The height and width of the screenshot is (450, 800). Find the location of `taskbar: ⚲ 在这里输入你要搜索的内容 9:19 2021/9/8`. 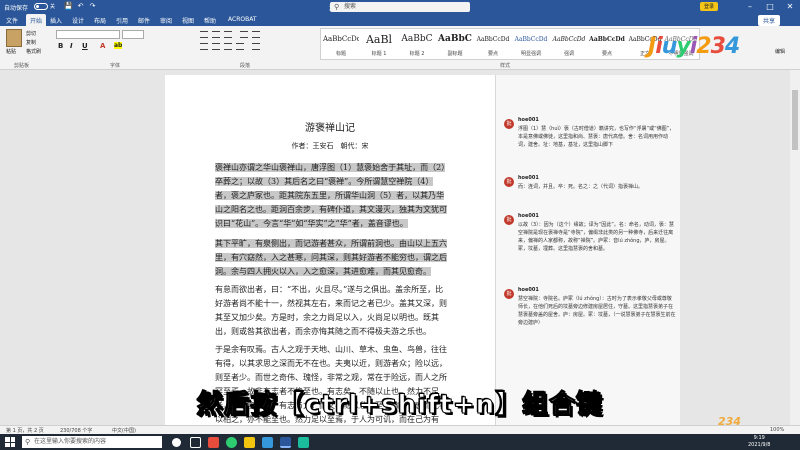

taskbar: ⚲ 在这里输入你要搜索的内容 9:19 2021/9/8 is located at coordinates (400, 442).